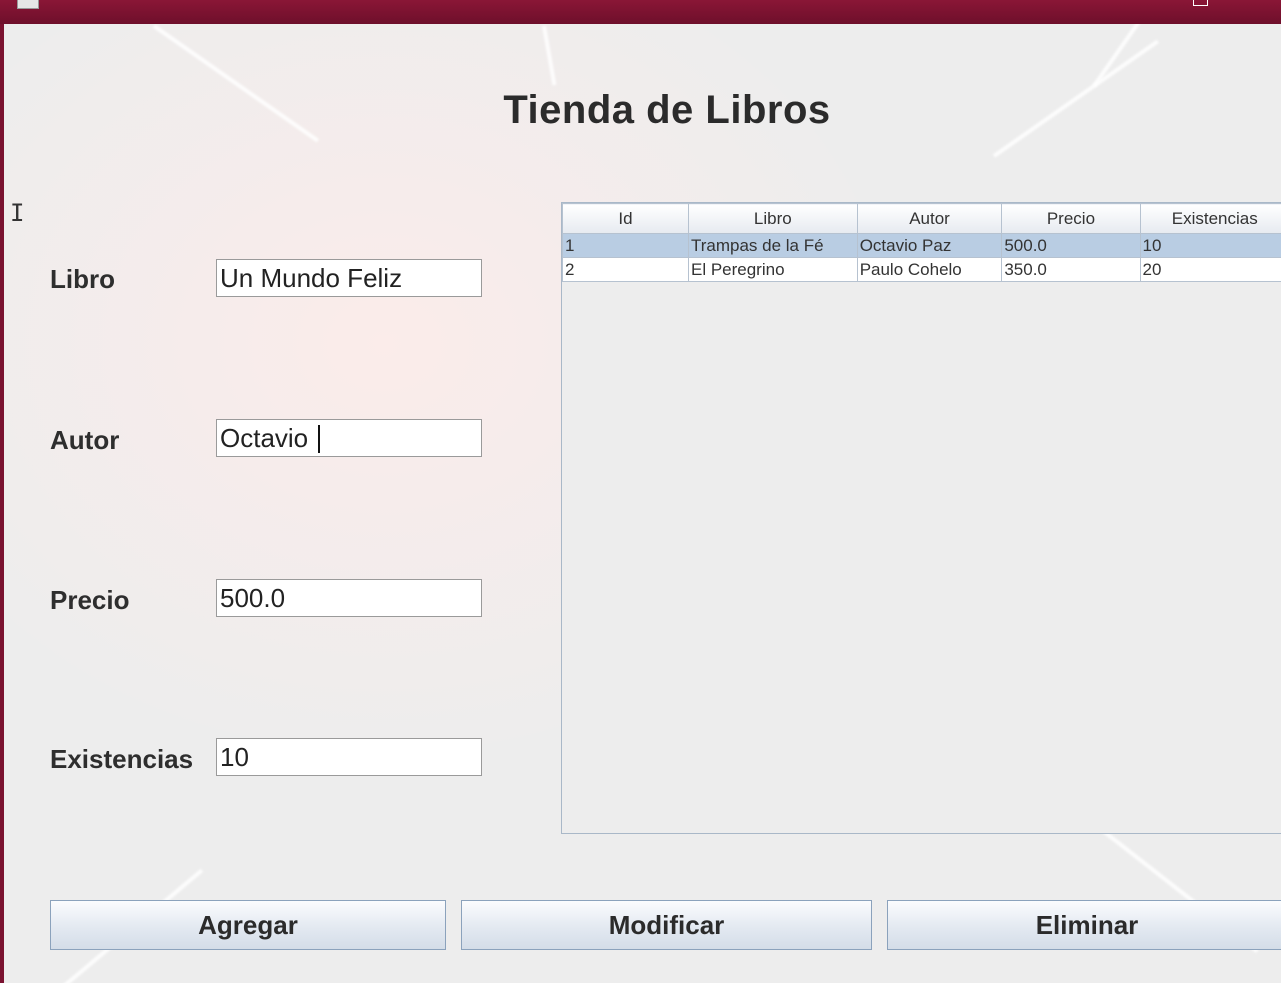 This screenshot has height=983, width=1281. I want to click on table-cell: Trampas de la Fé, so click(772, 245).